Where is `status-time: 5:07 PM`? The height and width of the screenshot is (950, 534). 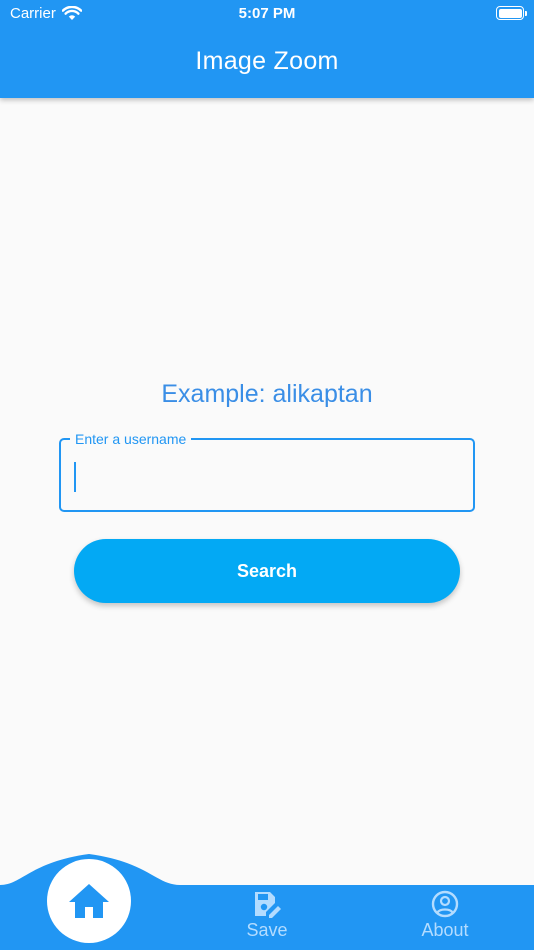
status-time: 5:07 PM is located at coordinates (267, 13).